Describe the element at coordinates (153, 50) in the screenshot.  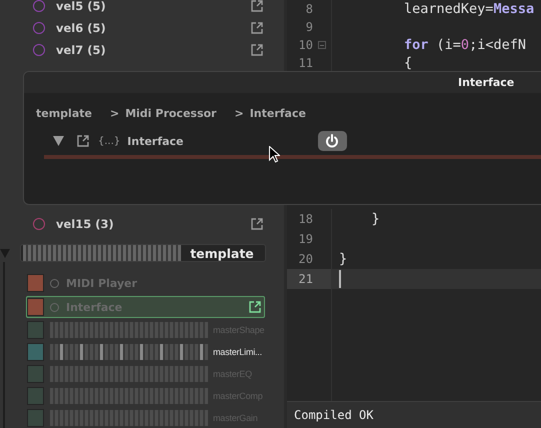
I see `voice-label: vel7 (5)` at that location.